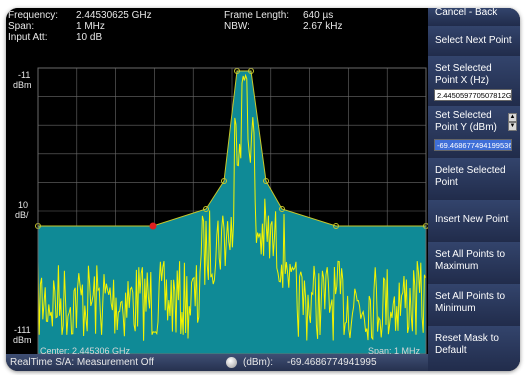 This screenshot has height=375, width=526. Describe the element at coordinates (446, 182) in the screenshot. I see `delete-label-line2: Point` at that location.